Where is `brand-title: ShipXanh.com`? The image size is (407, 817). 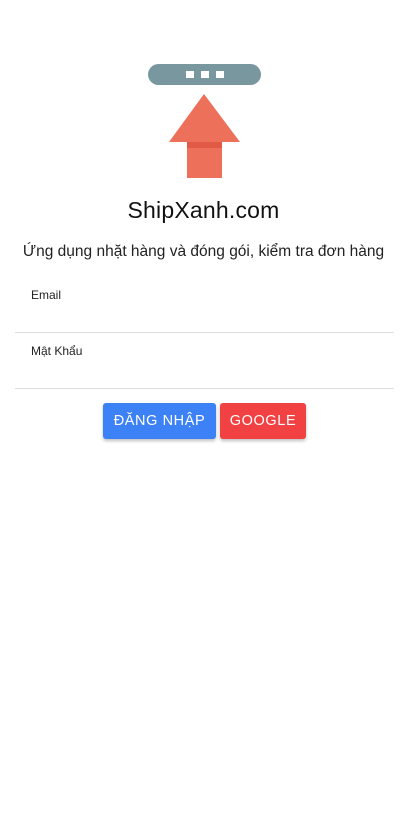
brand-title: ShipXanh.com is located at coordinates (203, 210).